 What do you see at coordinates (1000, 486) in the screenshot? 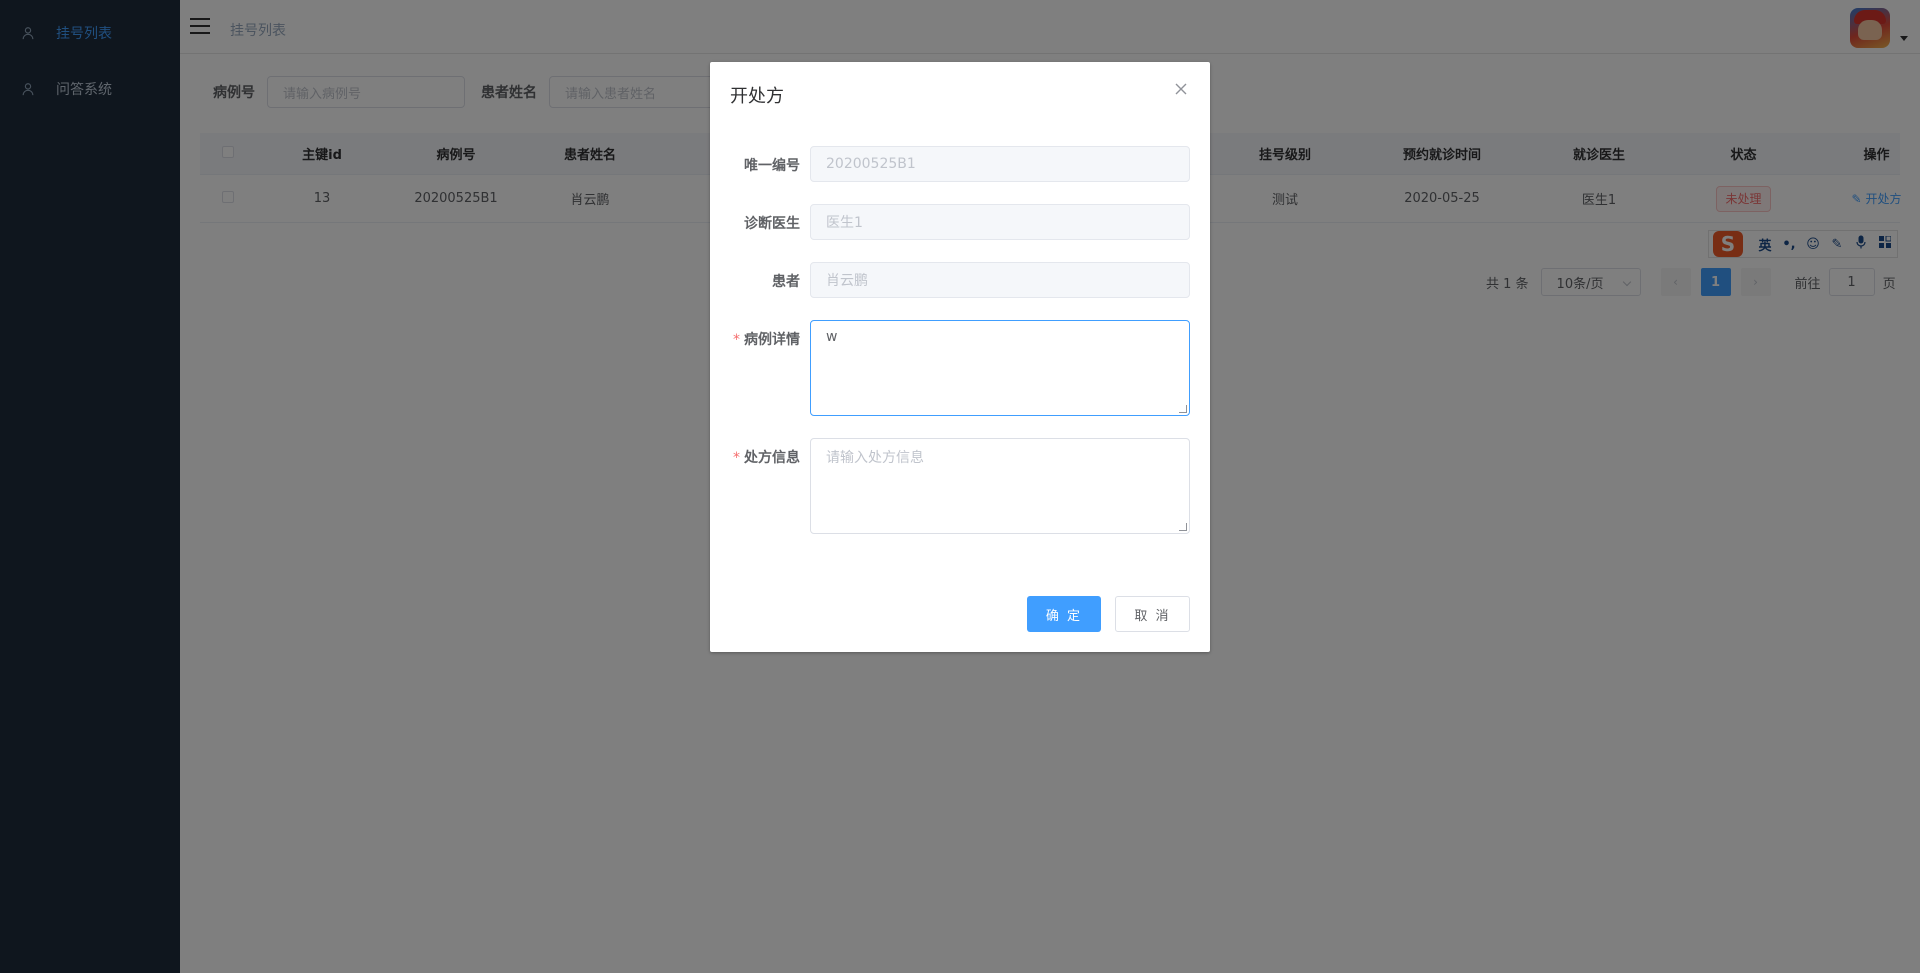
I see `prescription-textarea: 请输入处方信息` at bounding box center [1000, 486].